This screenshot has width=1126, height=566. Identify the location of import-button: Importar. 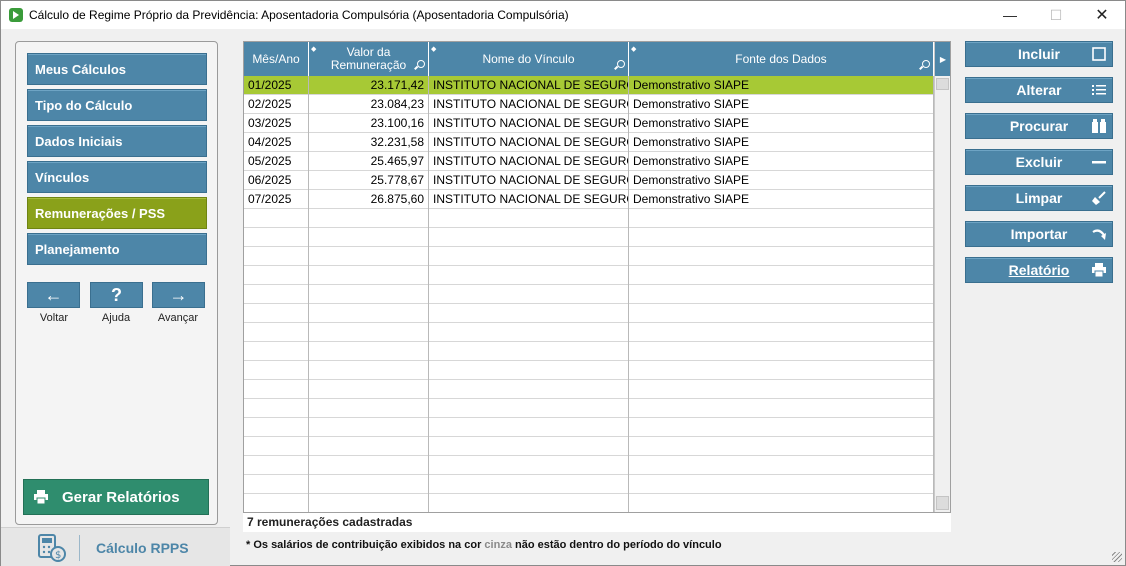
(1039, 234).